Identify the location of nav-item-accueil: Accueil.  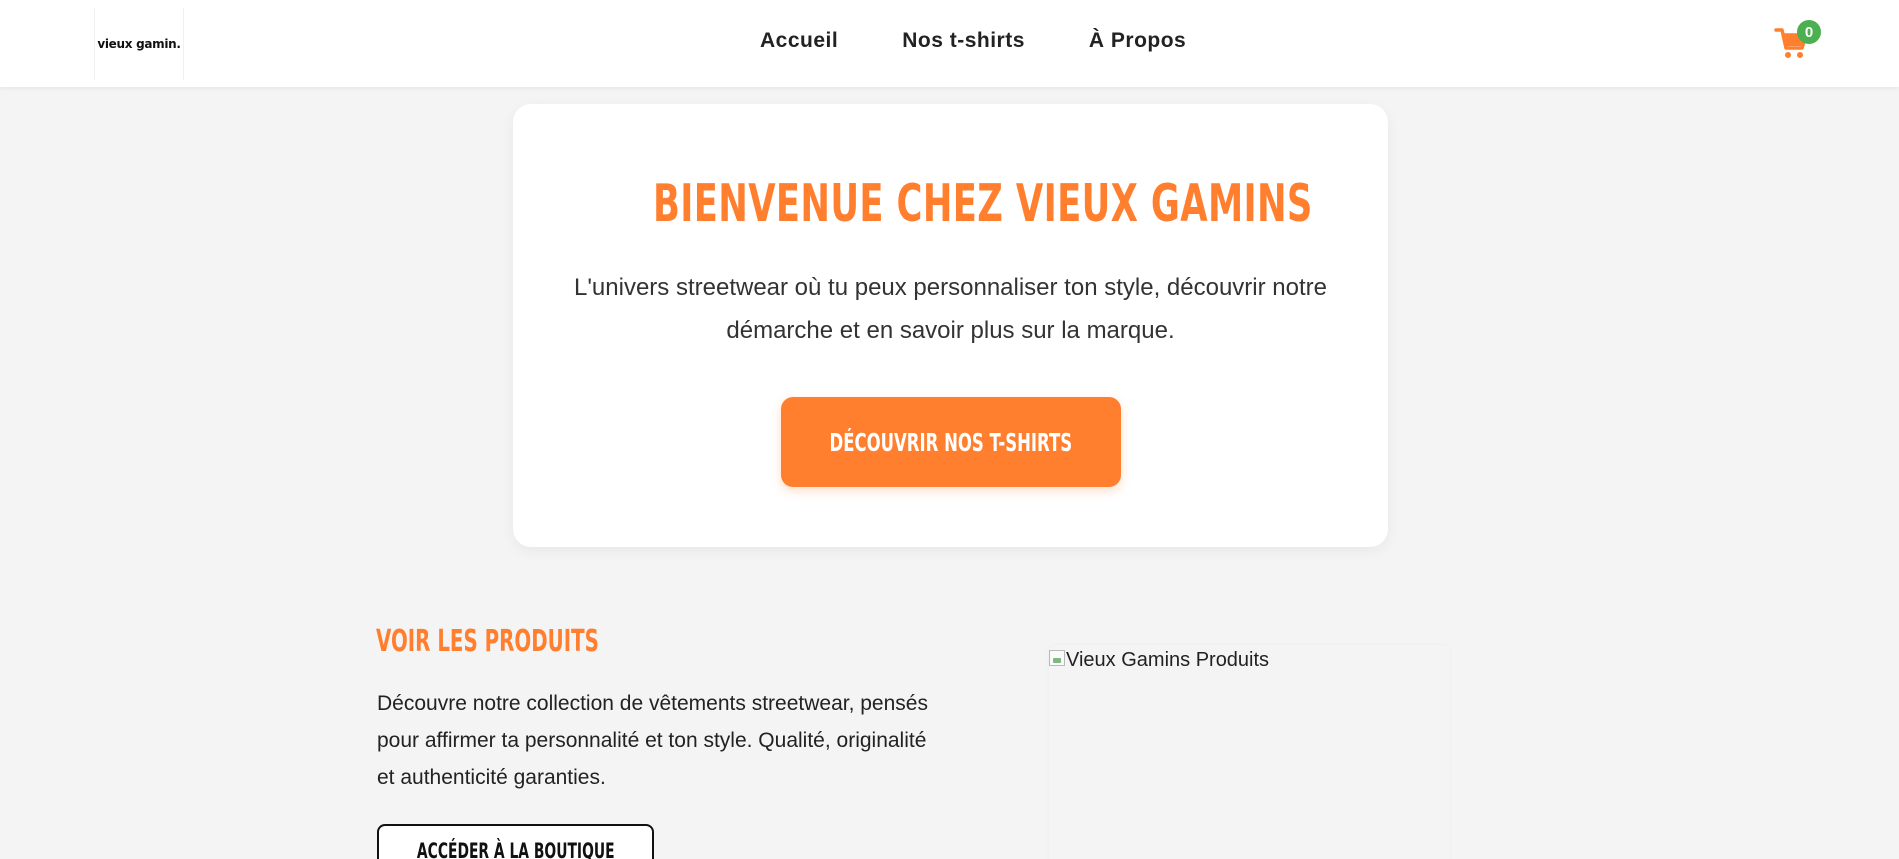
(799, 41).